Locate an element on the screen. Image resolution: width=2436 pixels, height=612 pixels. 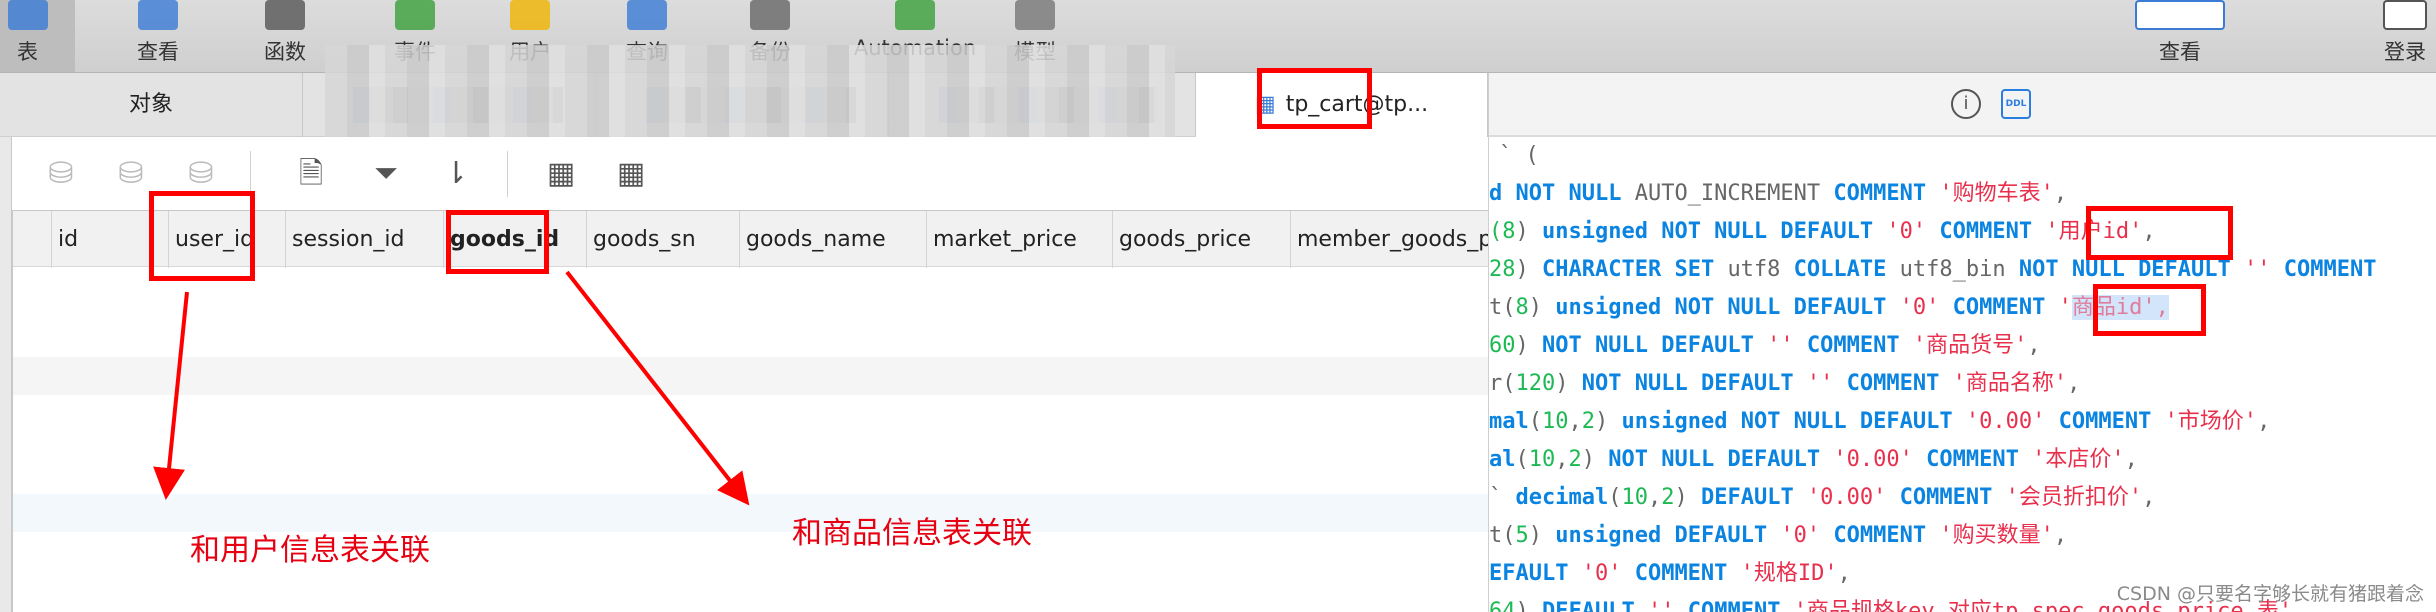
annotation-arrows is located at coordinates (451, 388).